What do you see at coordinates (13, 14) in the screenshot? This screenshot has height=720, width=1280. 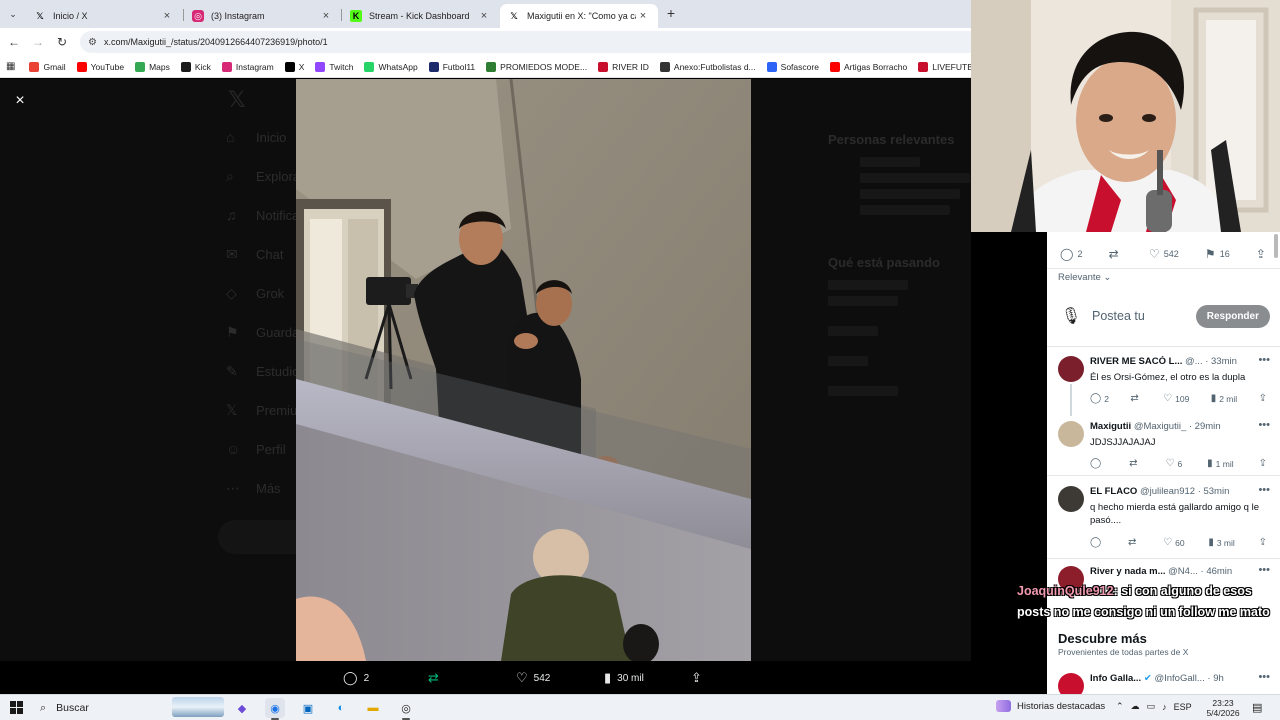 I see `tab-search-chevron-icon: ⌄` at bounding box center [13, 14].